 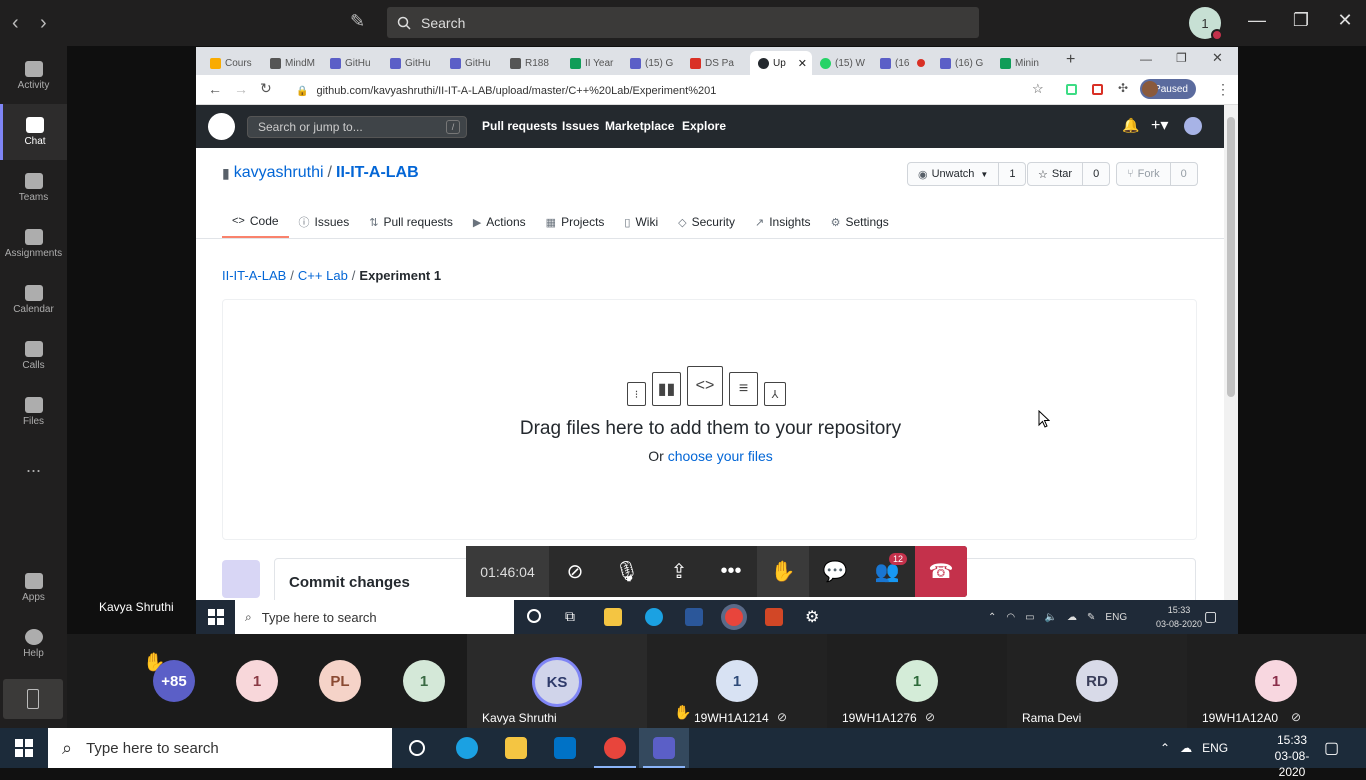 I want to click on browser-tab: GitHu, so click(x=352, y=63).